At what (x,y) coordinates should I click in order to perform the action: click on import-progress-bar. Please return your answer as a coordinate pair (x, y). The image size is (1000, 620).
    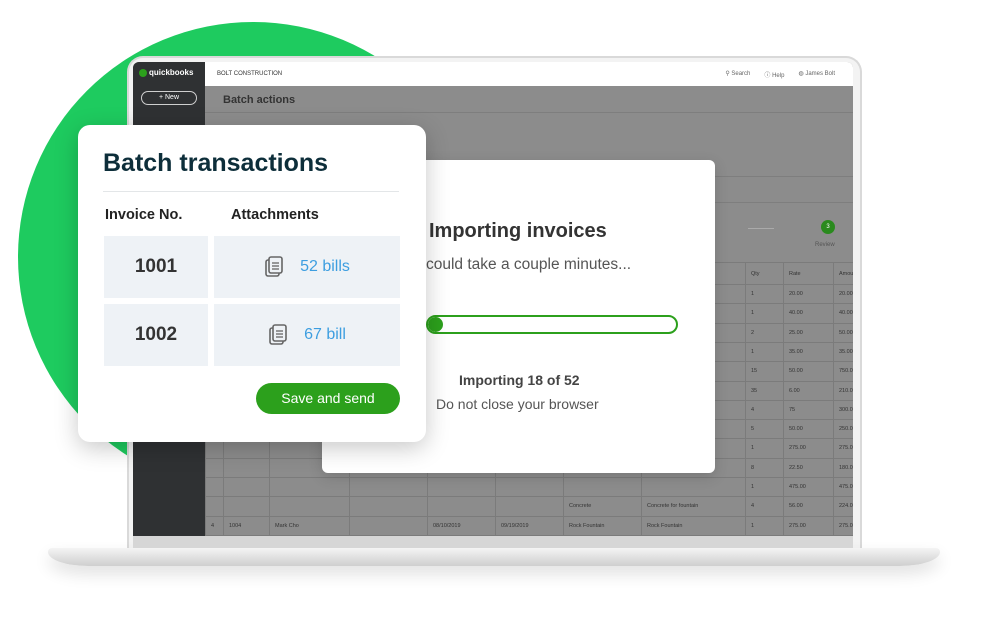
    Looking at the image, I should click on (552, 324).